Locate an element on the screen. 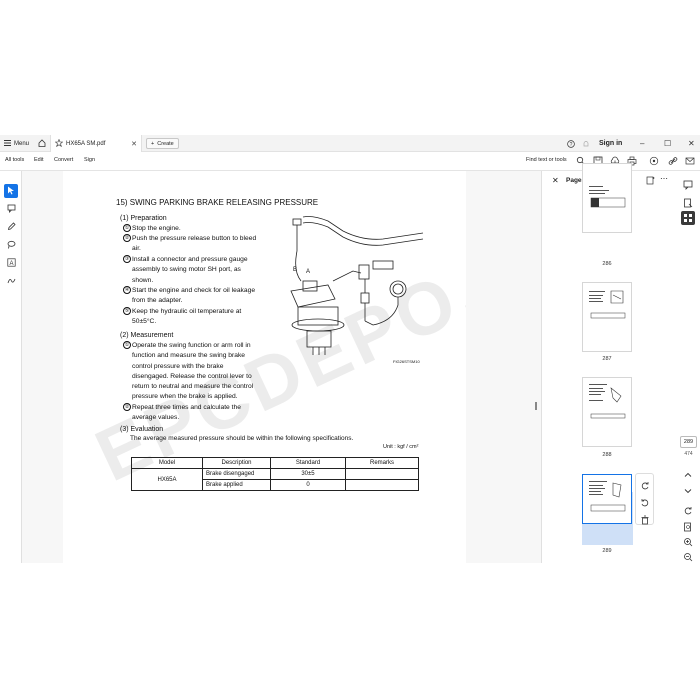  edit-menu: Edit is located at coordinates (38, 160).